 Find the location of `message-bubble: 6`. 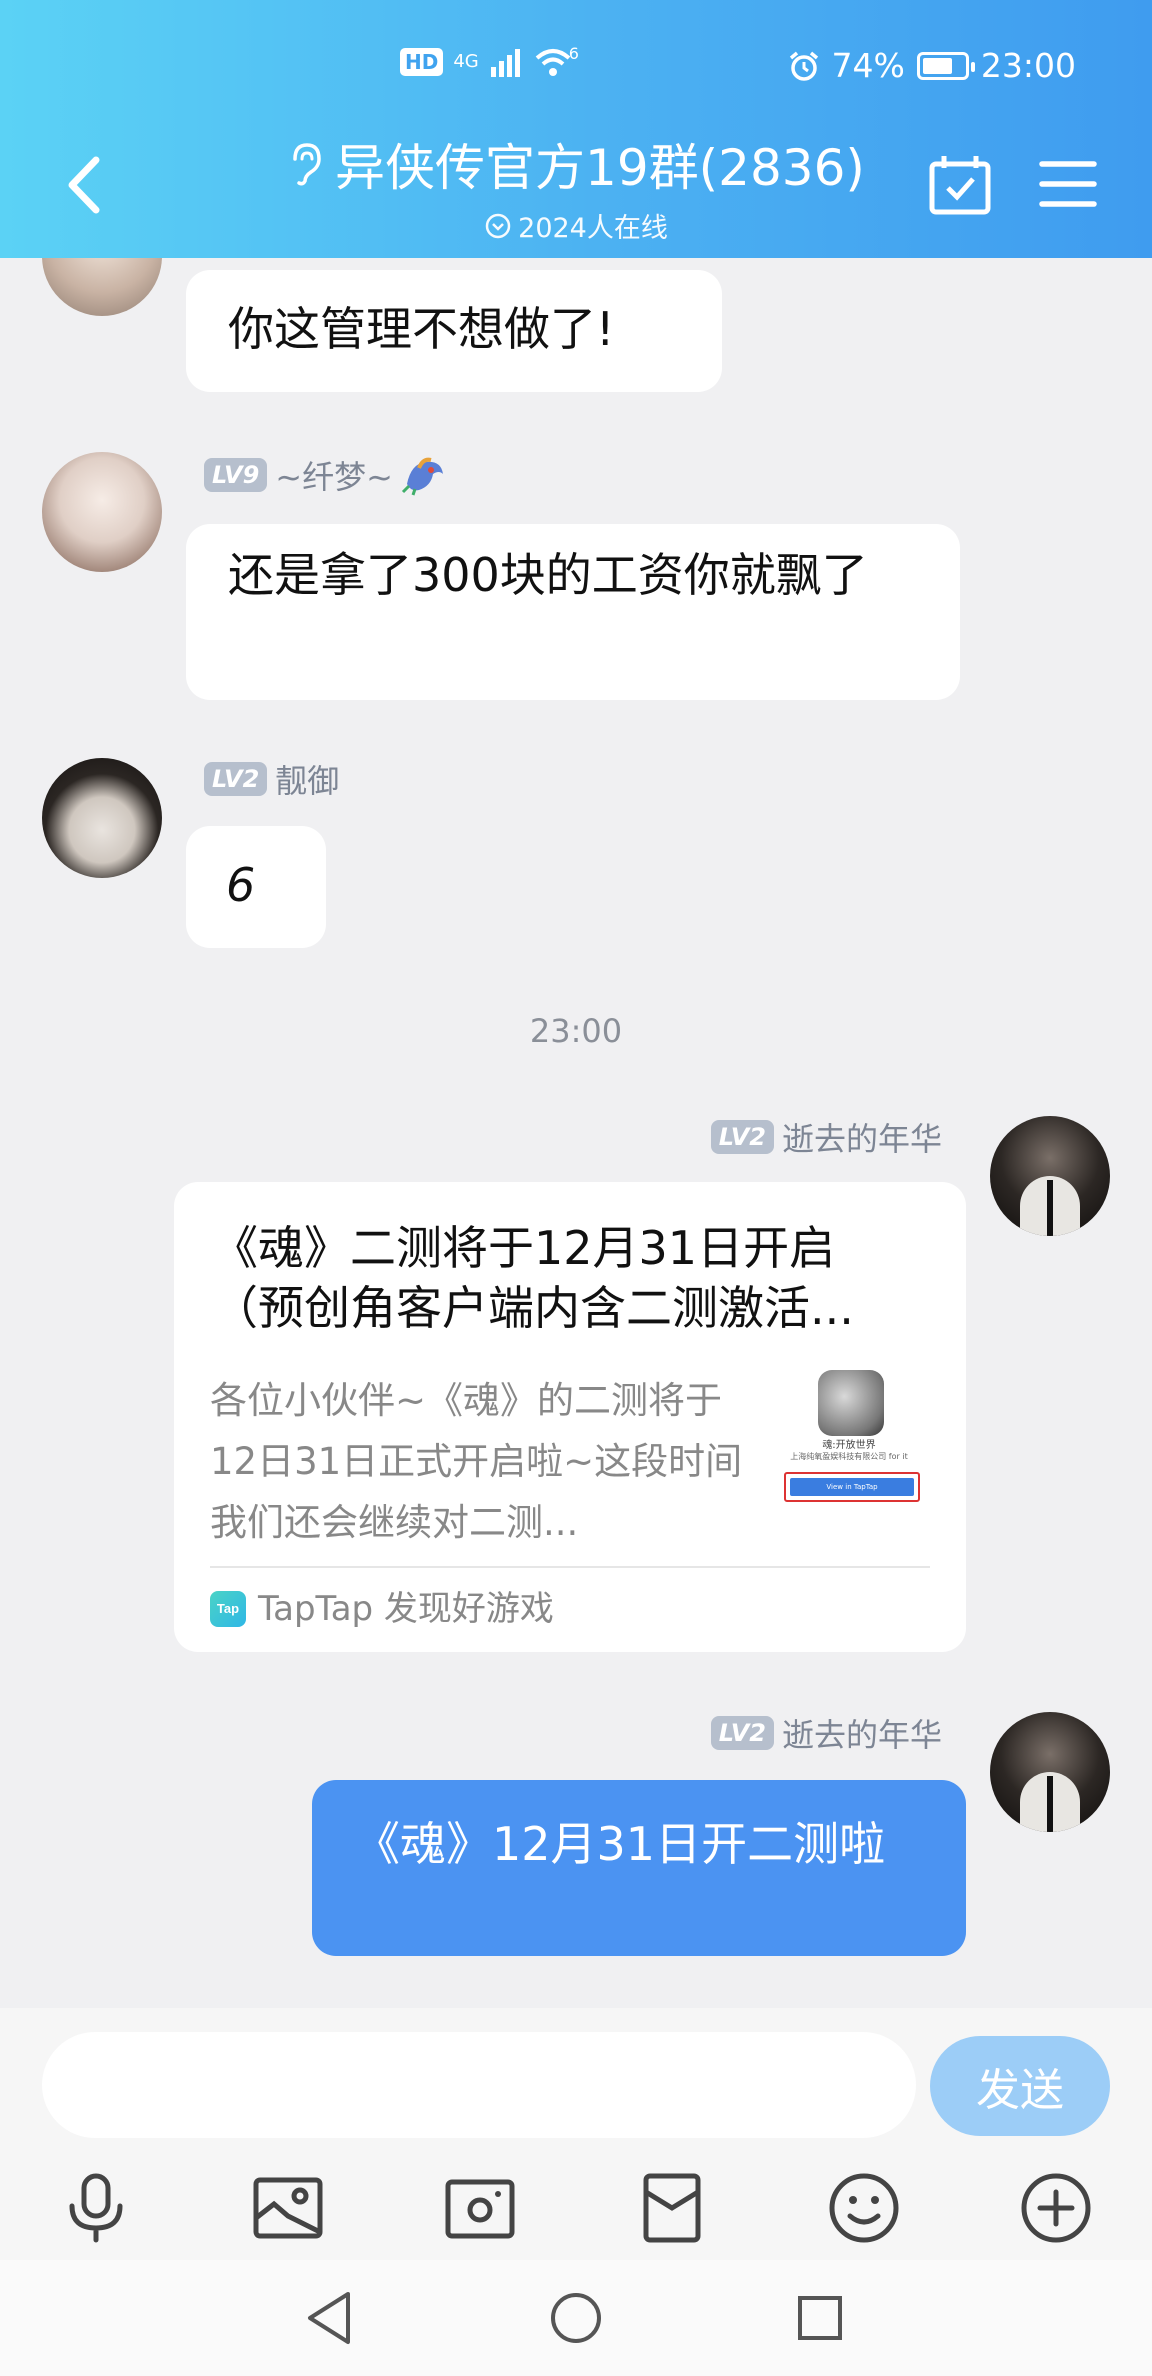

message-bubble: 6 is located at coordinates (256, 887).